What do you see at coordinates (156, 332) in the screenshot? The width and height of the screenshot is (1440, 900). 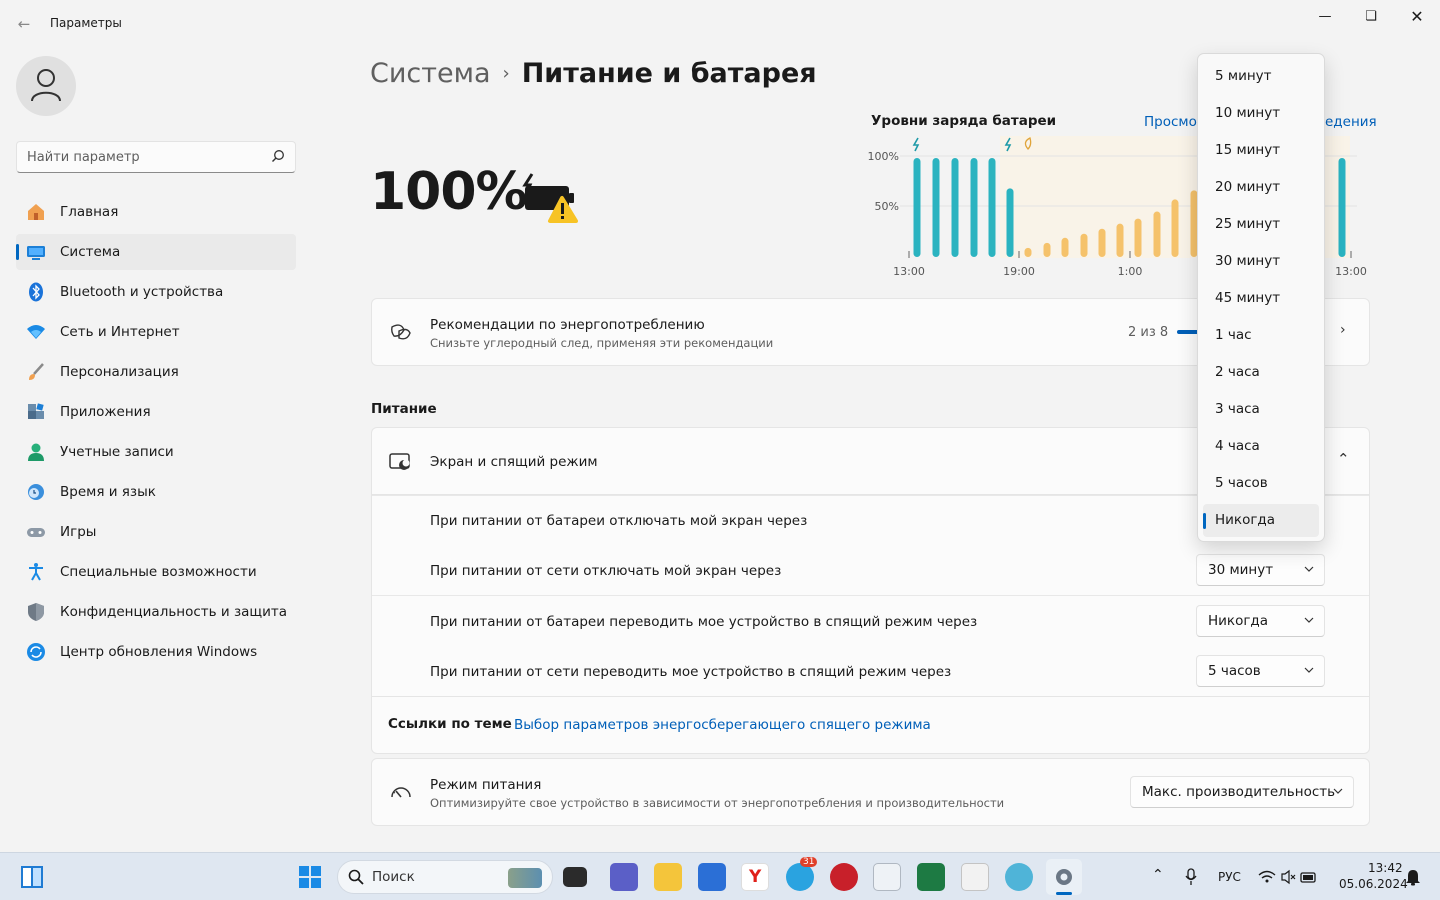 I see `sidebar-item-network: Сеть и Интернет` at bounding box center [156, 332].